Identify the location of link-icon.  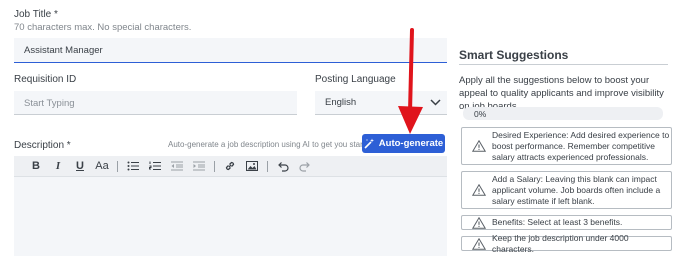
(230, 166).